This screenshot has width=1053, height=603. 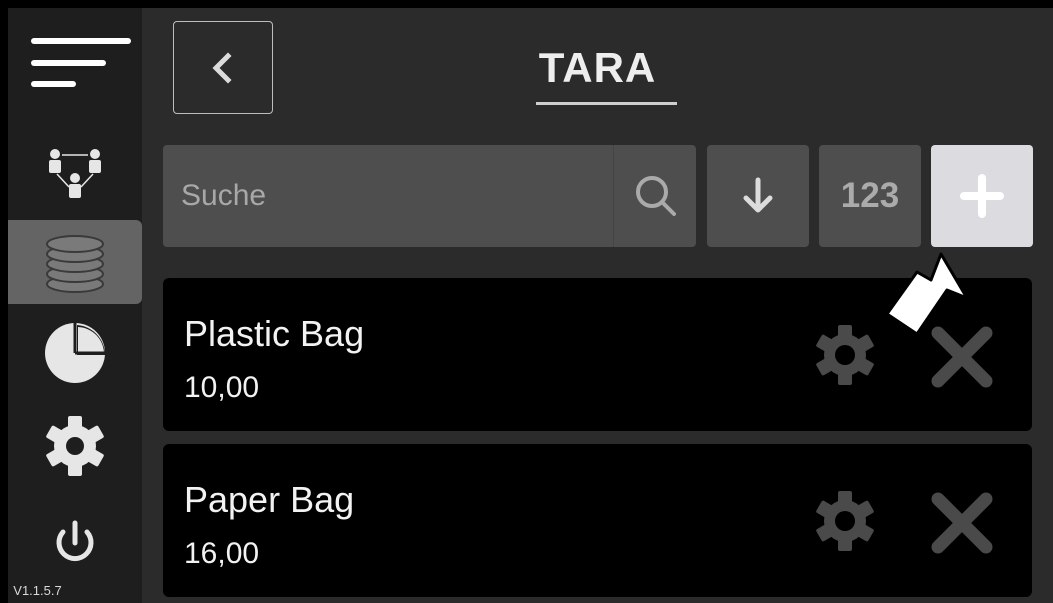 I want to click on item-name: Paper Bag, so click(x=269, y=499).